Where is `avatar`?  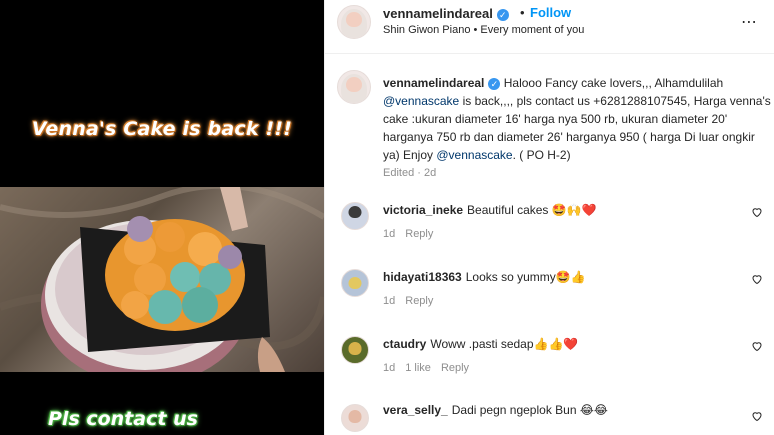
avatar is located at coordinates (354, 22).